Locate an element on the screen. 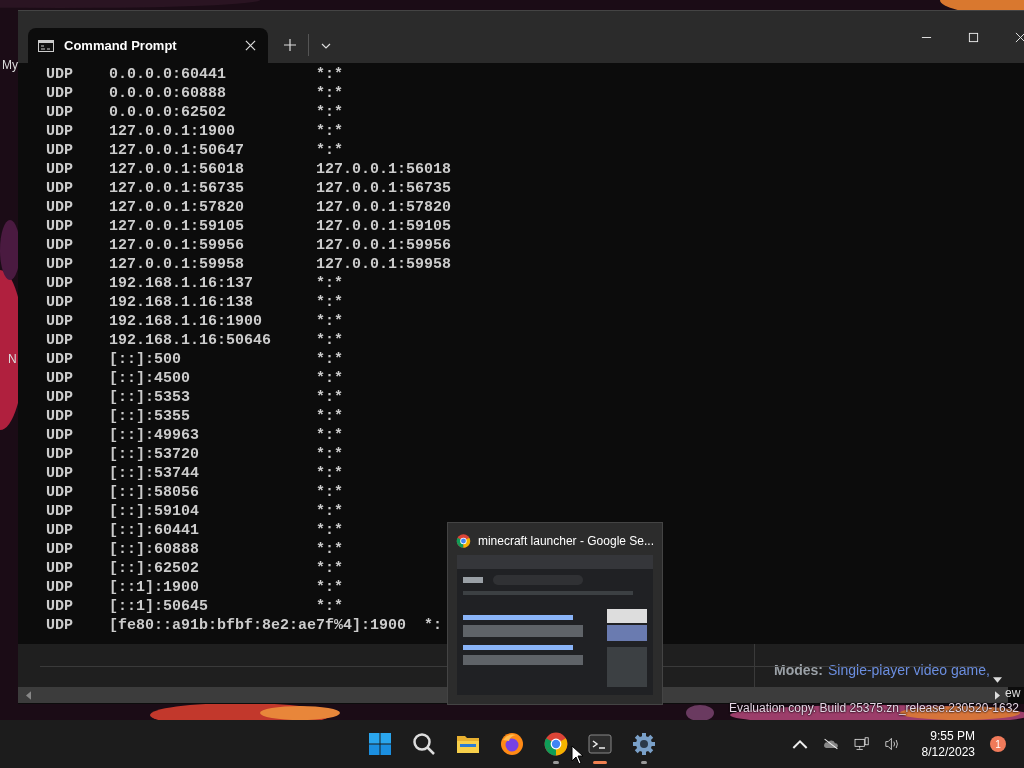 This screenshot has width=1024, height=768. local-address-text: 127.0.0.1:57820 is located at coordinates (177, 207).